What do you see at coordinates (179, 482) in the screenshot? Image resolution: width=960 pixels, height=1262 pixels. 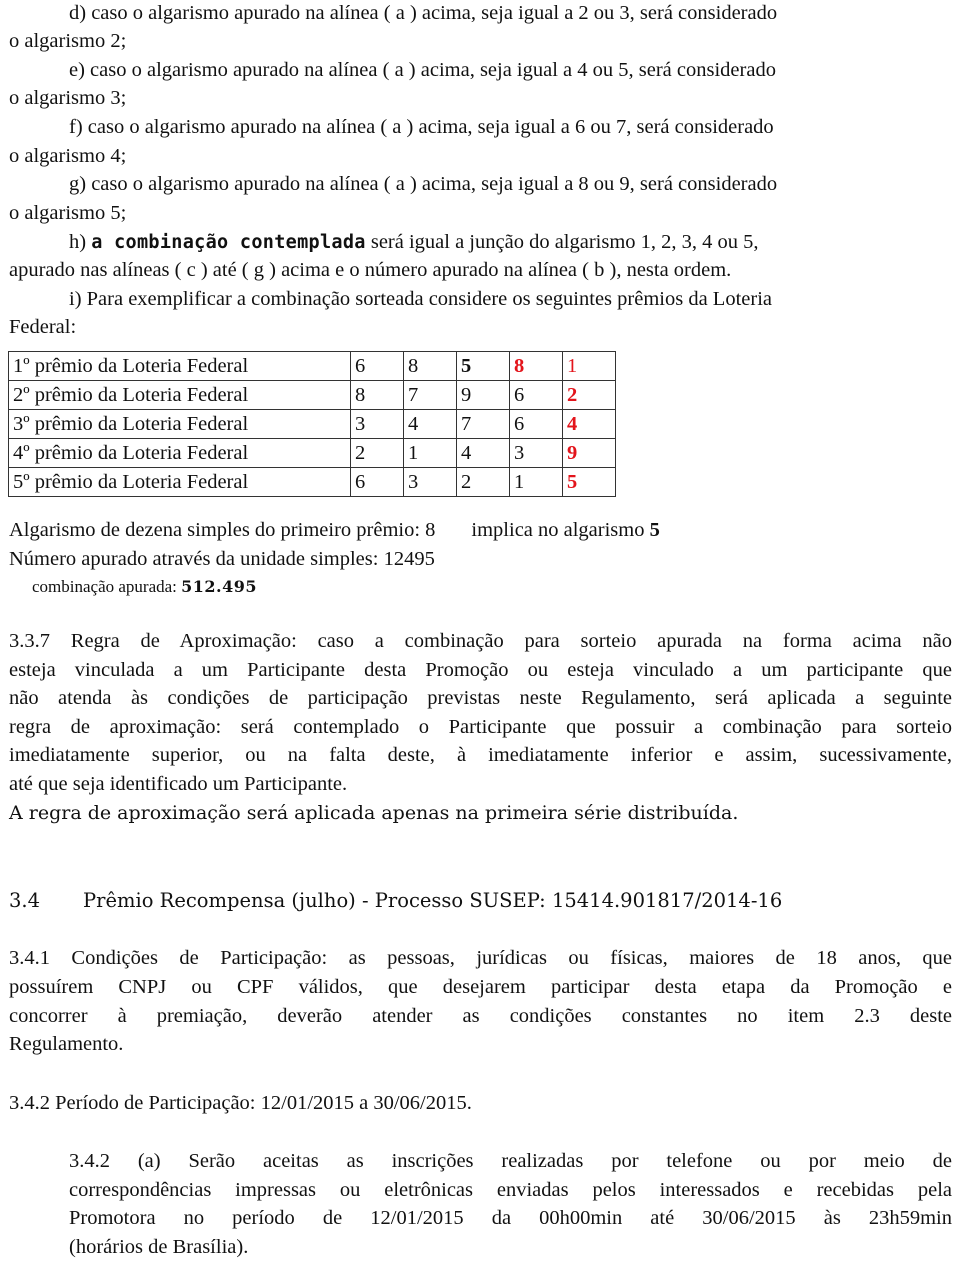 I see `prize-label: 5º prêmio da Loteria Federal` at bounding box center [179, 482].